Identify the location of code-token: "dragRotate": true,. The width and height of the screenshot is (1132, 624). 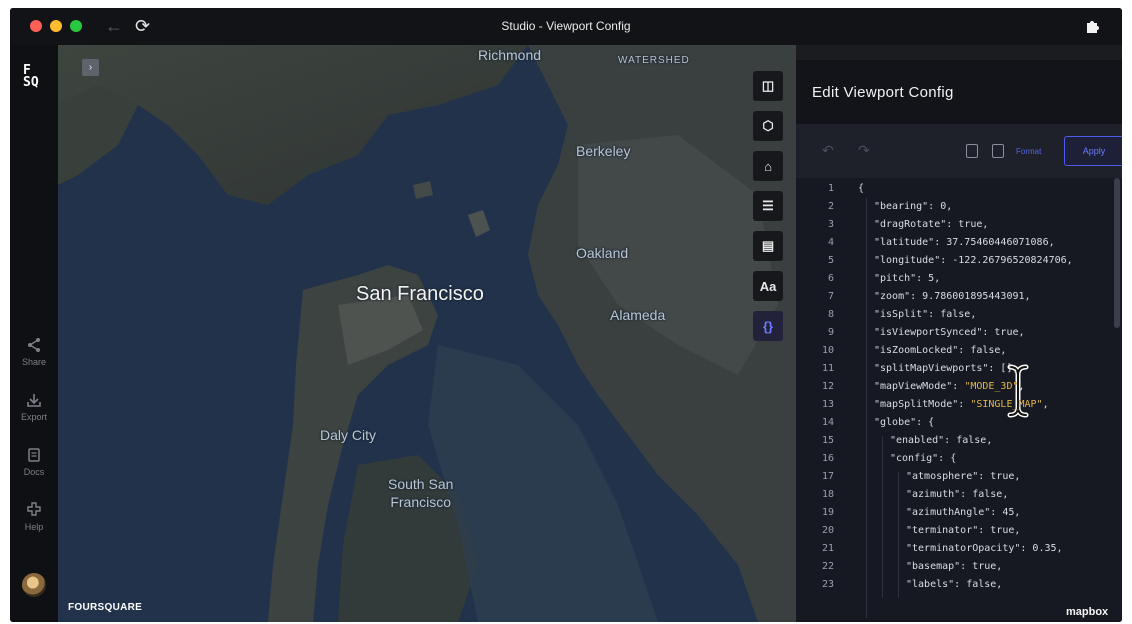
(931, 224).